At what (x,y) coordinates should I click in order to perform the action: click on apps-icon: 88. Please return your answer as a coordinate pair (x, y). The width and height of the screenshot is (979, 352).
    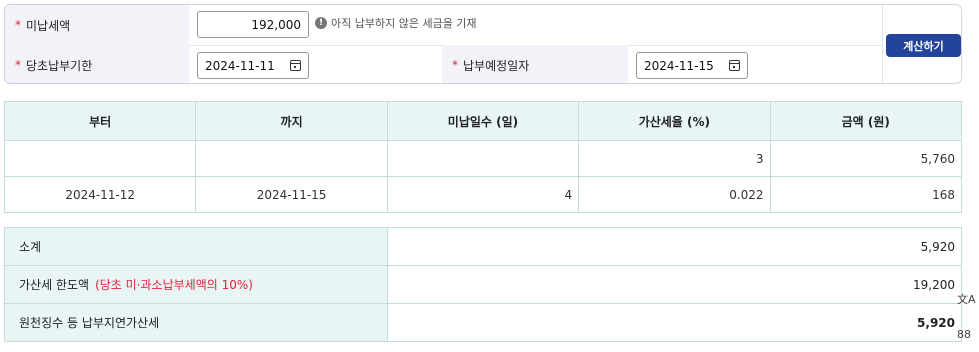
    Looking at the image, I should click on (964, 334).